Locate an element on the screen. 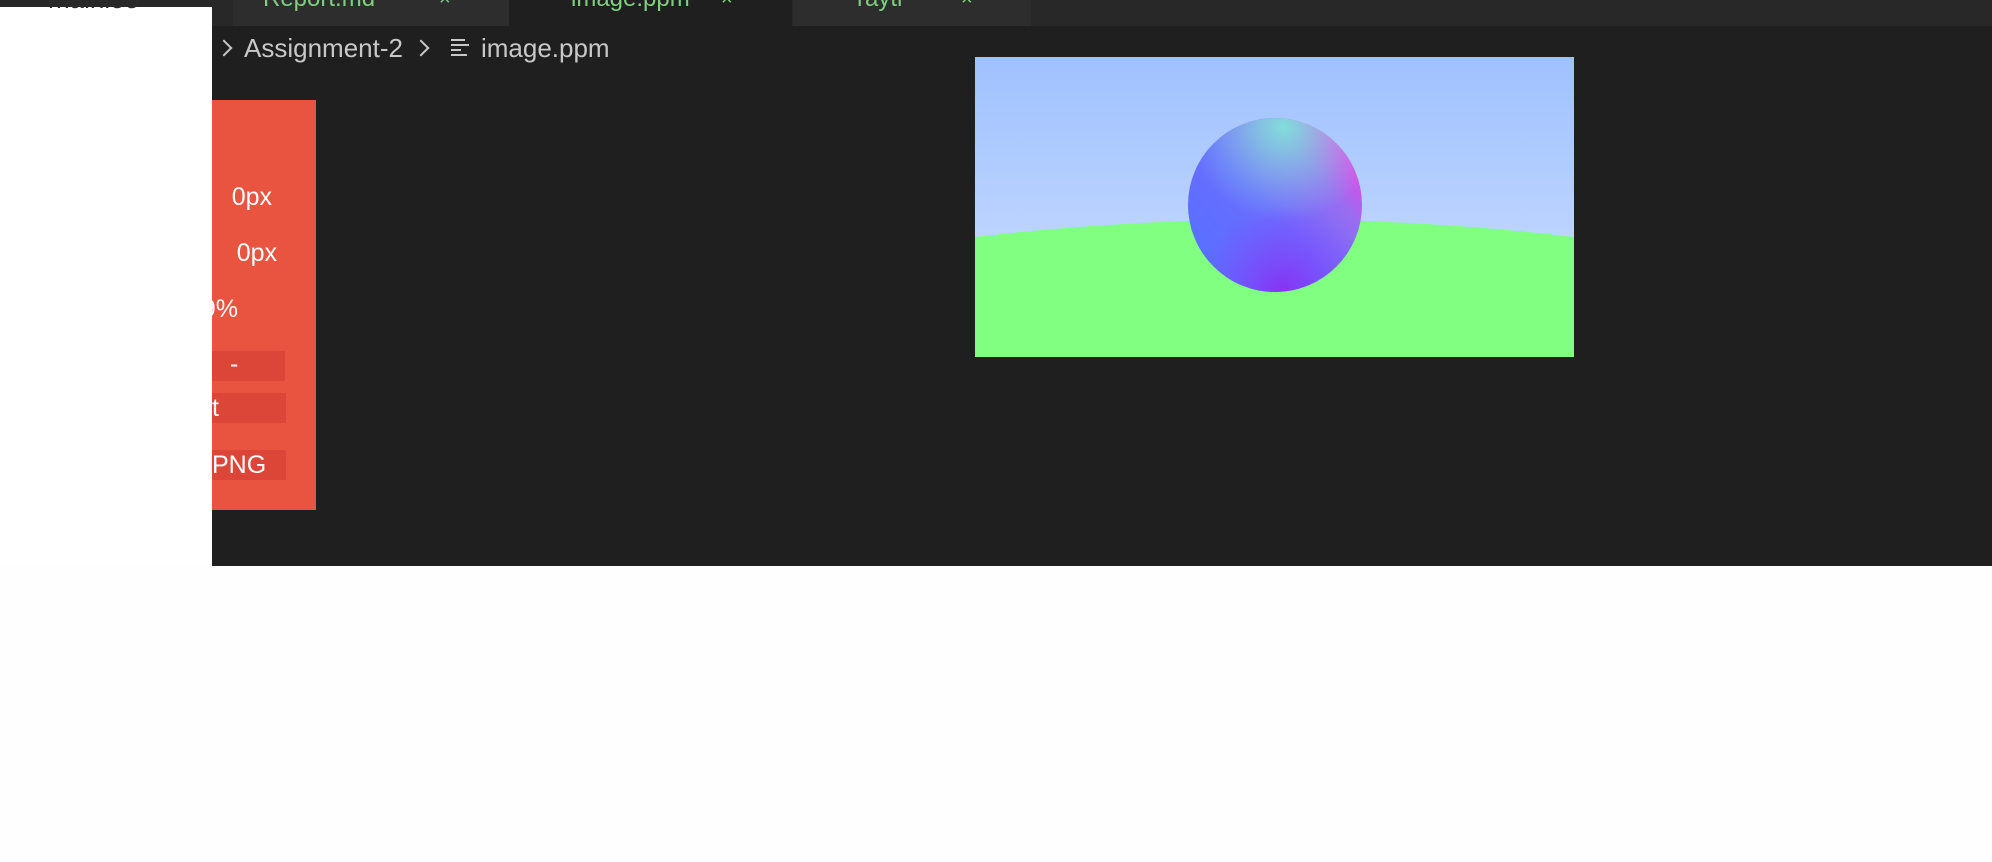 Image resolution: width=1992 pixels, height=862 pixels. tab-label: Report.md is located at coordinates (319, 6).